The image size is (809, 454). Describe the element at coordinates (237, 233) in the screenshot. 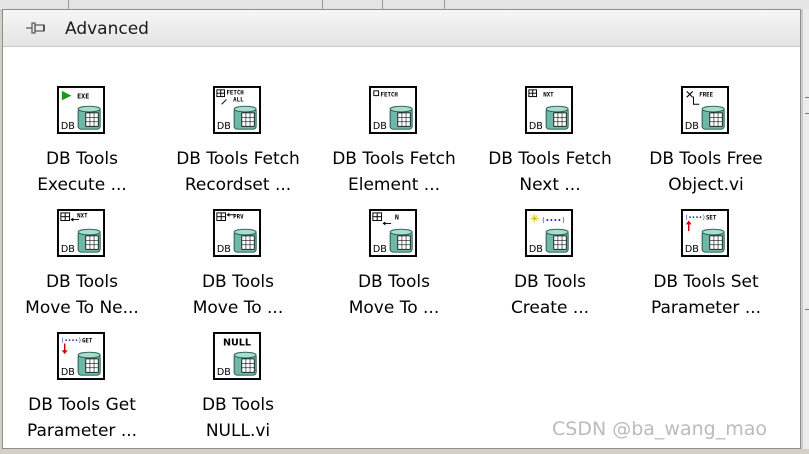

I see `move-to-previous-icon: PRV DB` at that location.